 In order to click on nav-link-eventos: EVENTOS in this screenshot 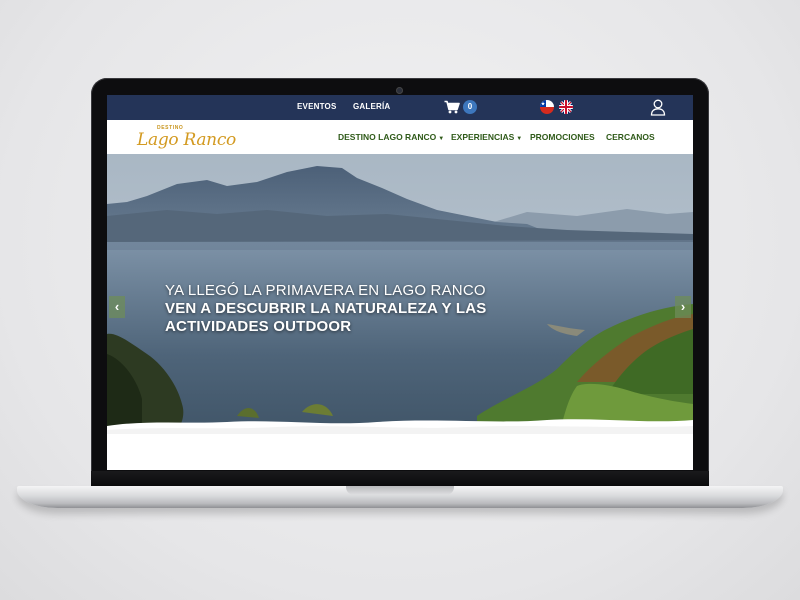, I will do `click(317, 106)`.